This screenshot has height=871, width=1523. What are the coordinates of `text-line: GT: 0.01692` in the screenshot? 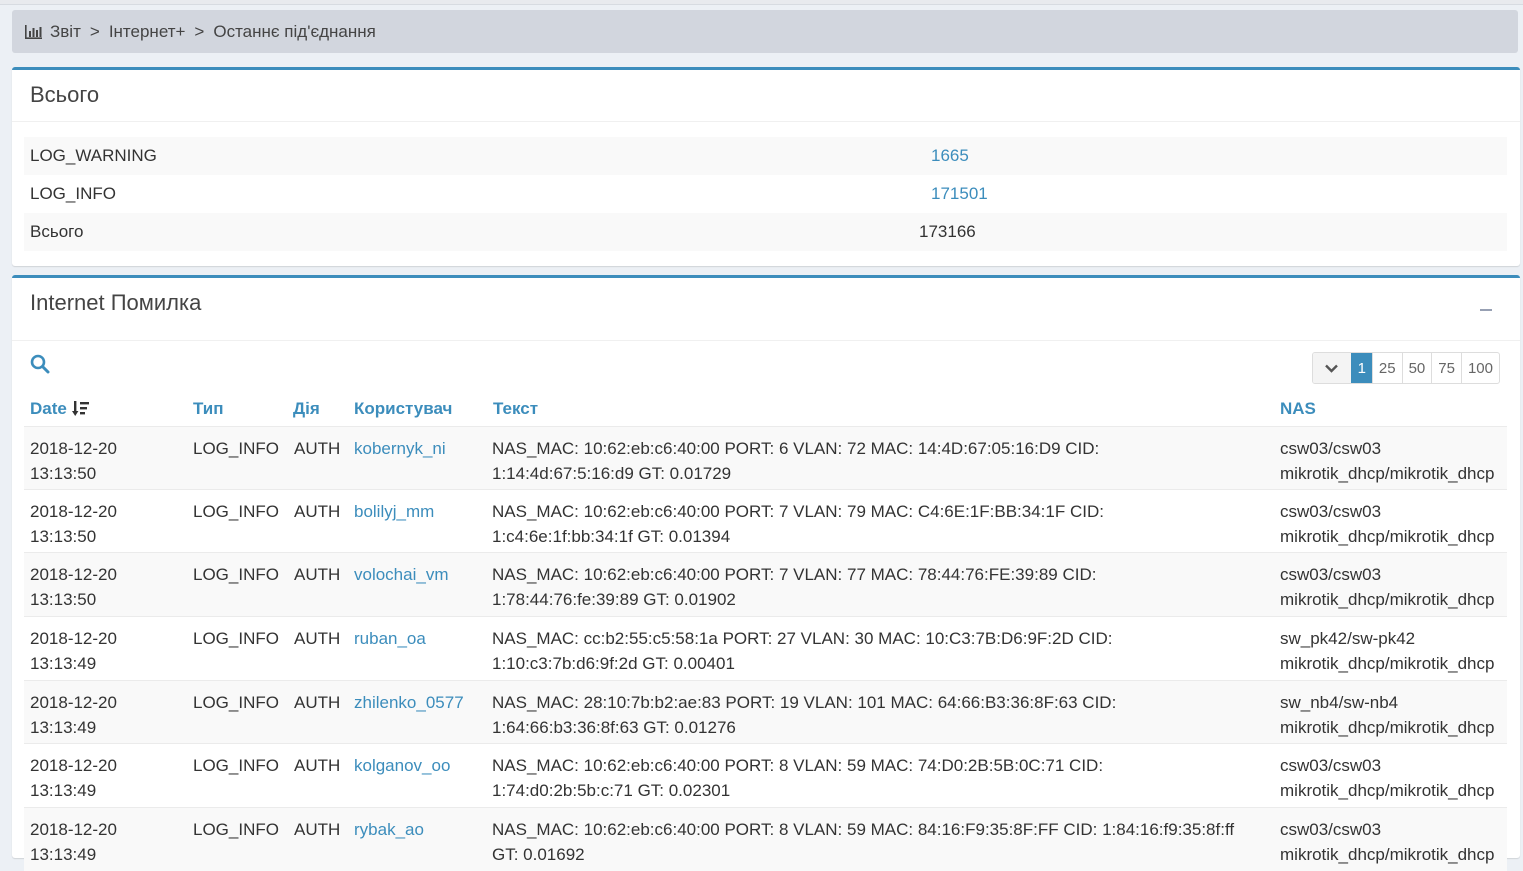 It's located at (538, 854).